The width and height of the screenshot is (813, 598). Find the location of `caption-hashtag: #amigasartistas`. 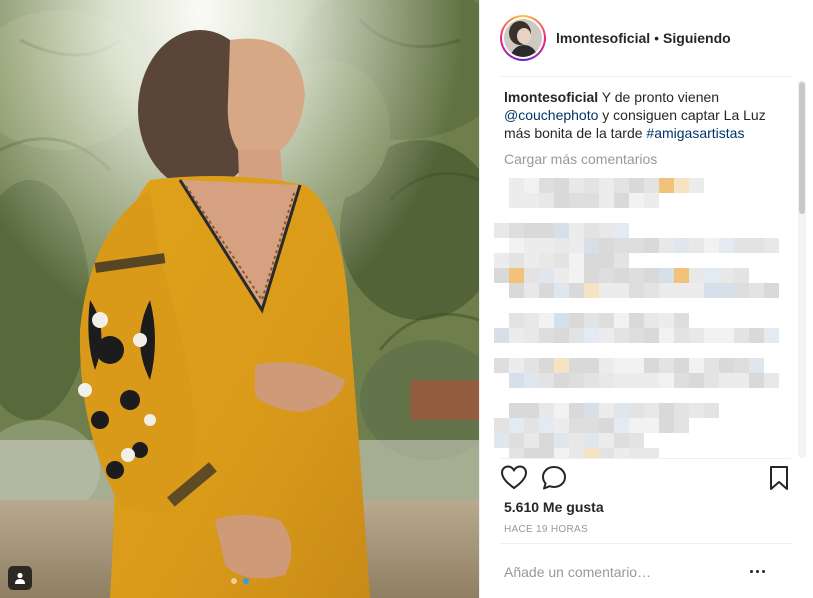

caption-hashtag: #amigasartistas is located at coordinates (695, 133).